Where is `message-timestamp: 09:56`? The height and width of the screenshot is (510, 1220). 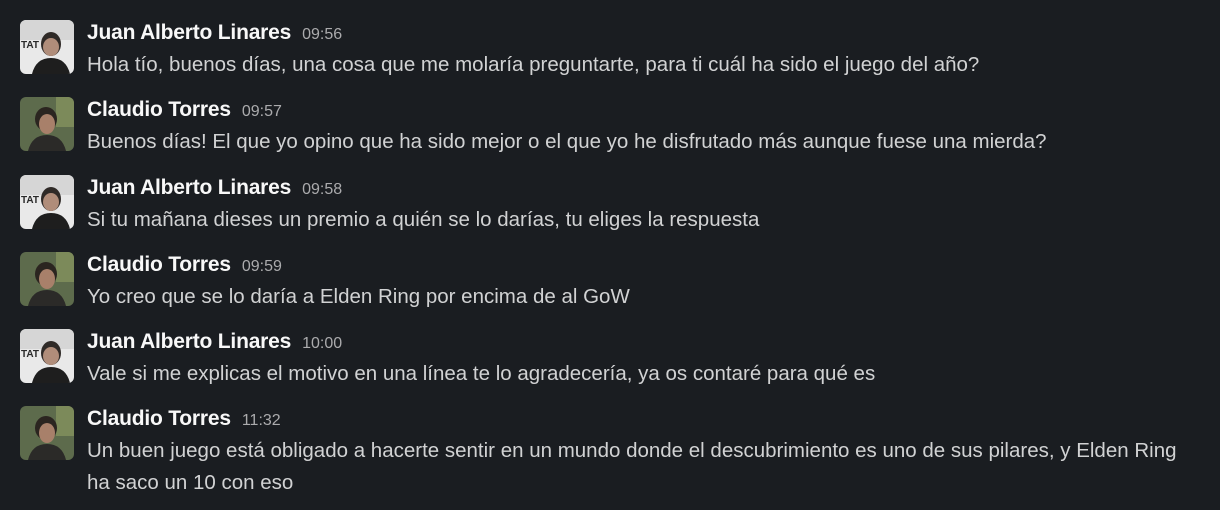
message-timestamp: 09:56 is located at coordinates (322, 34).